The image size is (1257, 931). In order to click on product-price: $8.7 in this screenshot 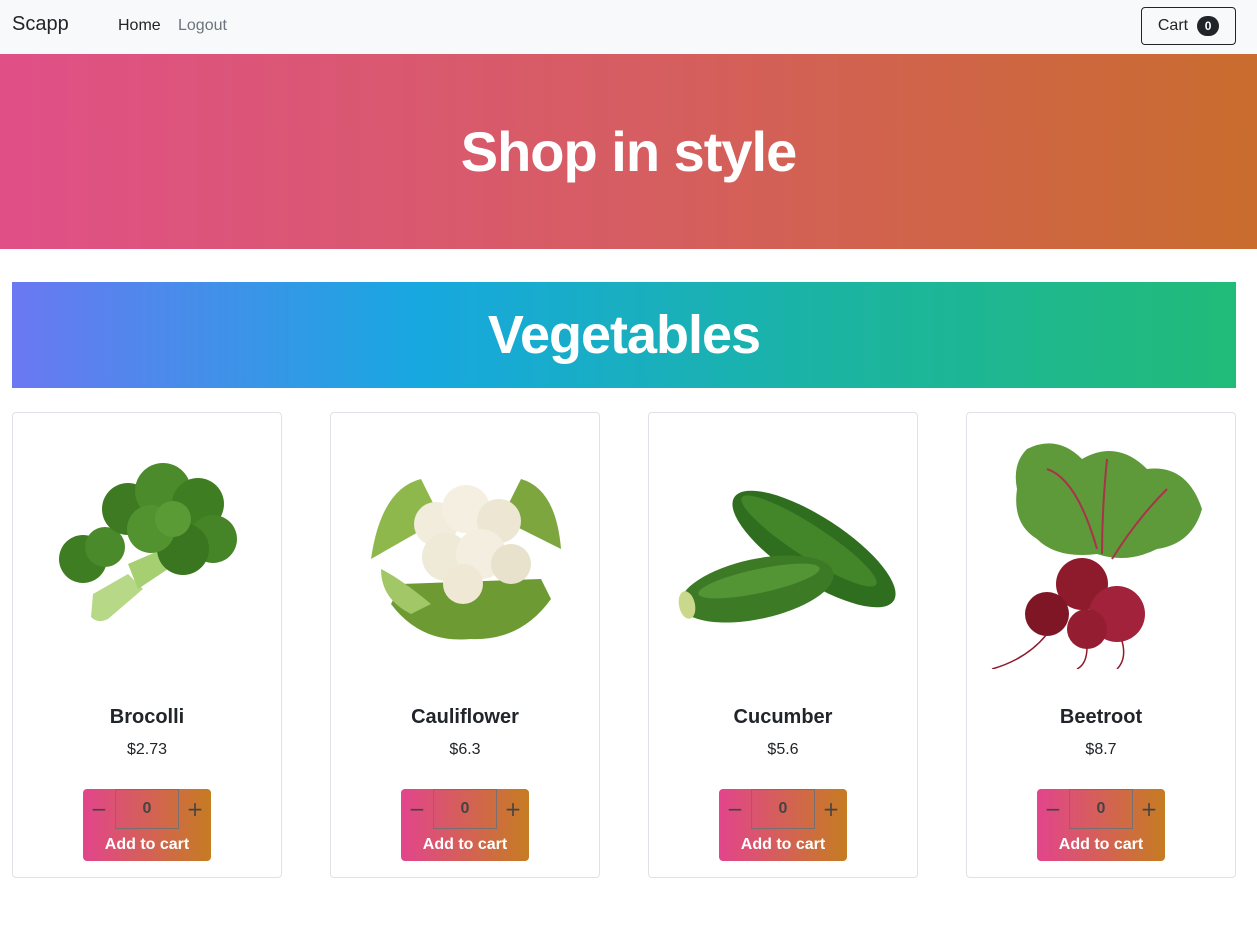, I will do `click(1101, 749)`.